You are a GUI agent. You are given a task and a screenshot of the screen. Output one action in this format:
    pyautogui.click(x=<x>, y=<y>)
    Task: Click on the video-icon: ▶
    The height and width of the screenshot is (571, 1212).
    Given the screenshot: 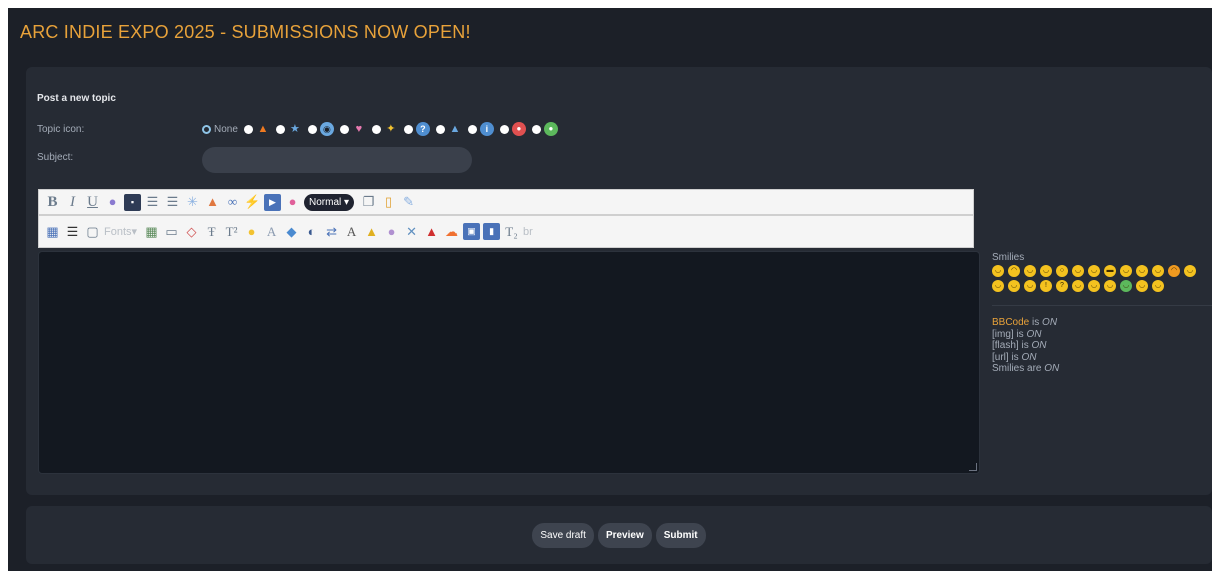 What is the action you would take?
    pyautogui.click(x=272, y=202)
    